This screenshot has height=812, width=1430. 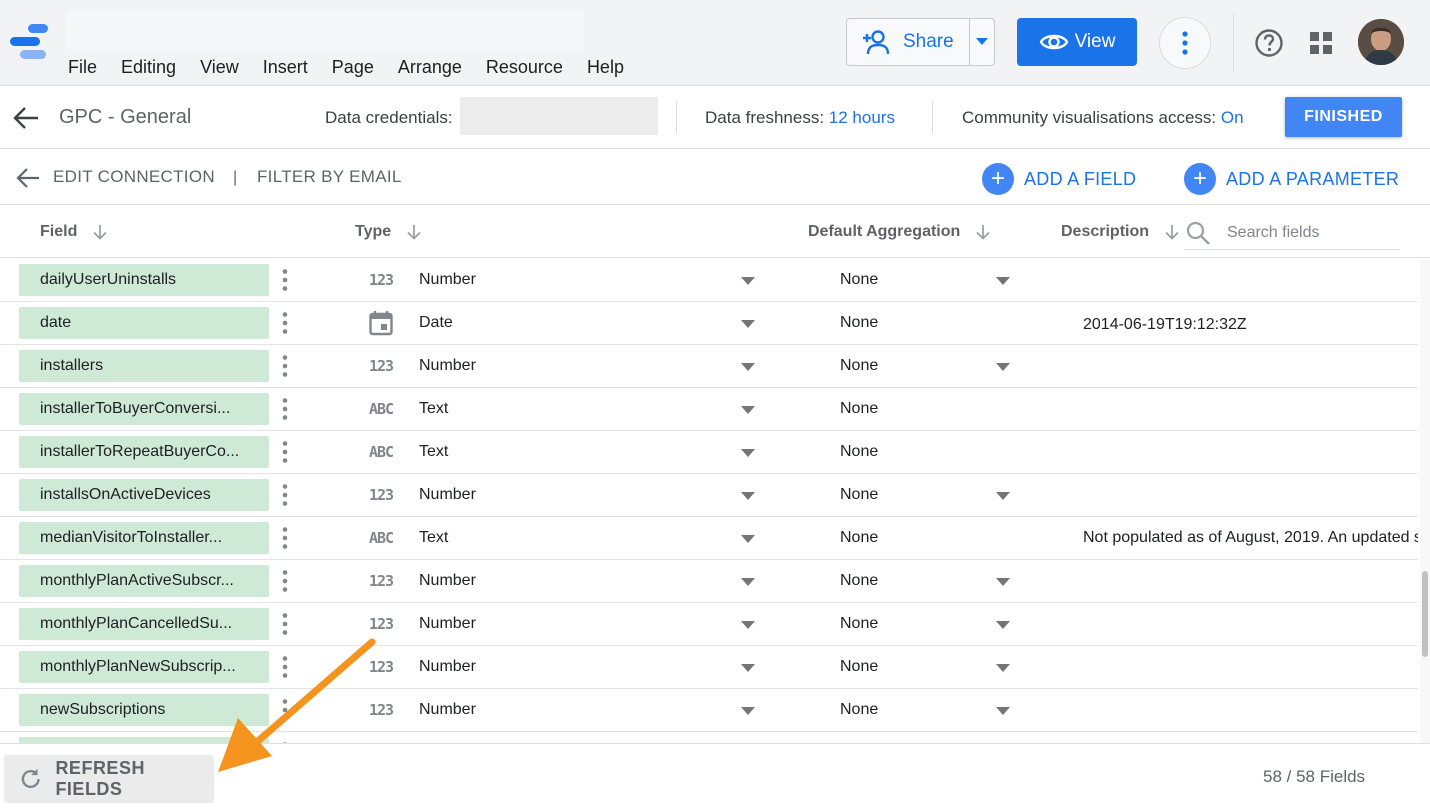 What do you see at coordinates (82, 67) in the screenshot?
I see `menu-file: File` at bounding box center [82, 67].